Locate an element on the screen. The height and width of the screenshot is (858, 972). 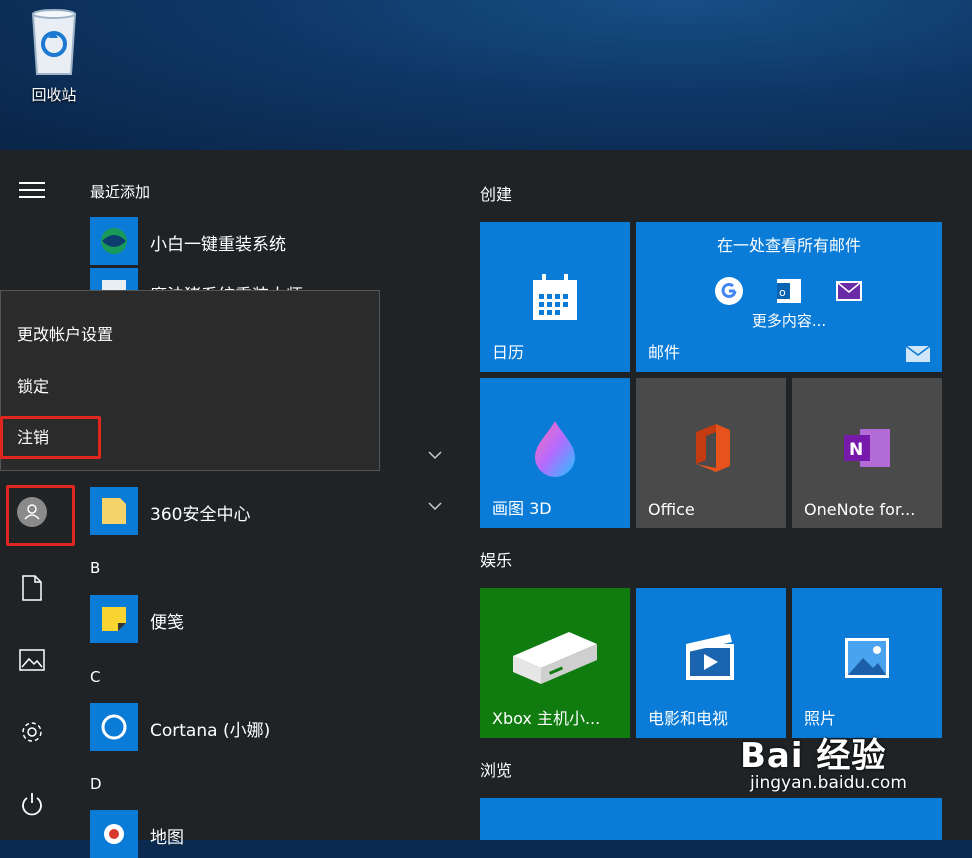
browse-tile is located at coordinates (711, 819).